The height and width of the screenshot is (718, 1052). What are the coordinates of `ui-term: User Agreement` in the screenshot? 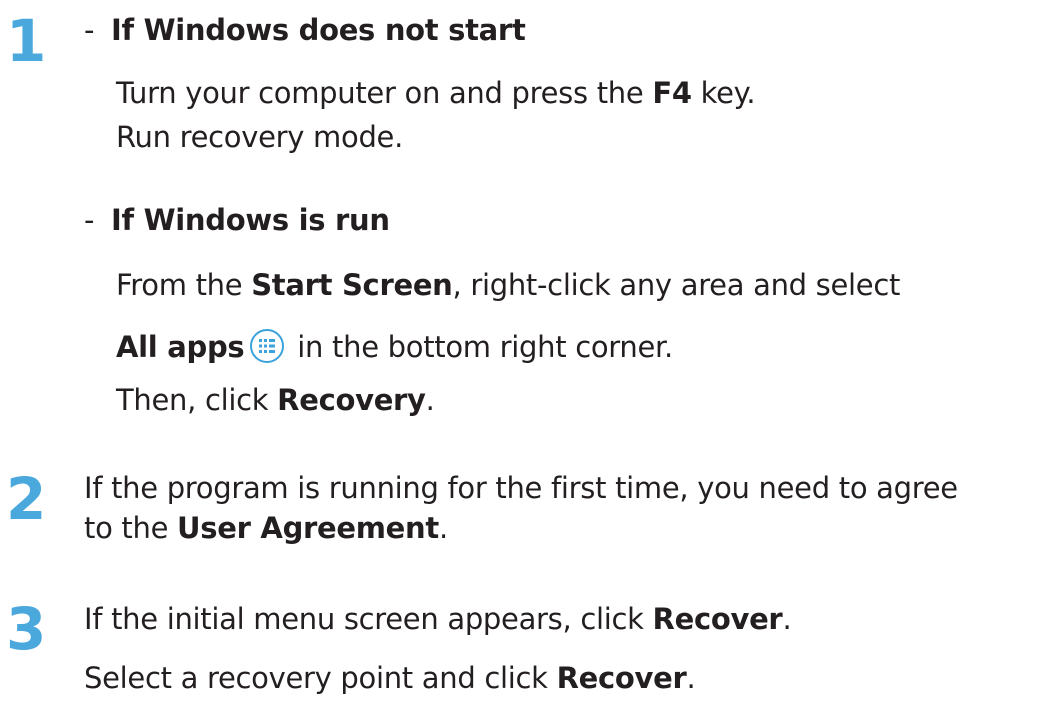 It's located at (308, 528).